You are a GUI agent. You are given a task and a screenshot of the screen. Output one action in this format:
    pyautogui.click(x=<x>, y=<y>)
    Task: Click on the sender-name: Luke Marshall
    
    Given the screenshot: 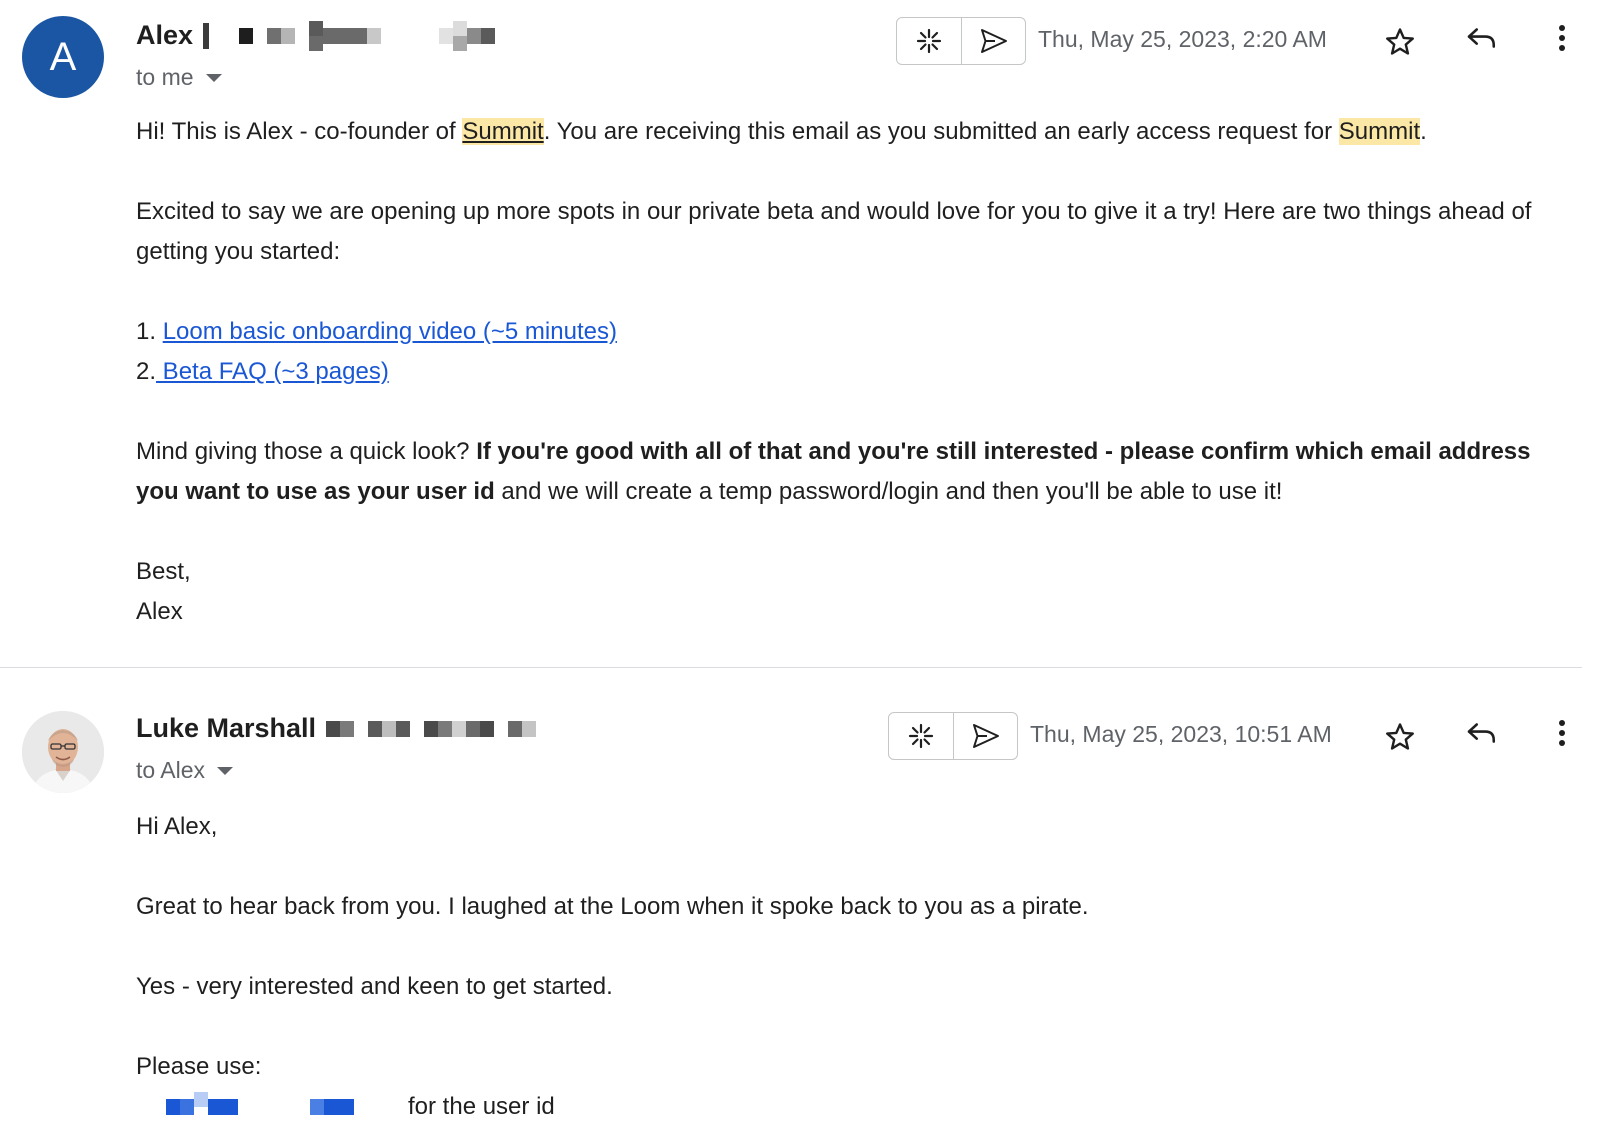 What is the action you would take?
    pyautogui.click(x=226, y=728)
    